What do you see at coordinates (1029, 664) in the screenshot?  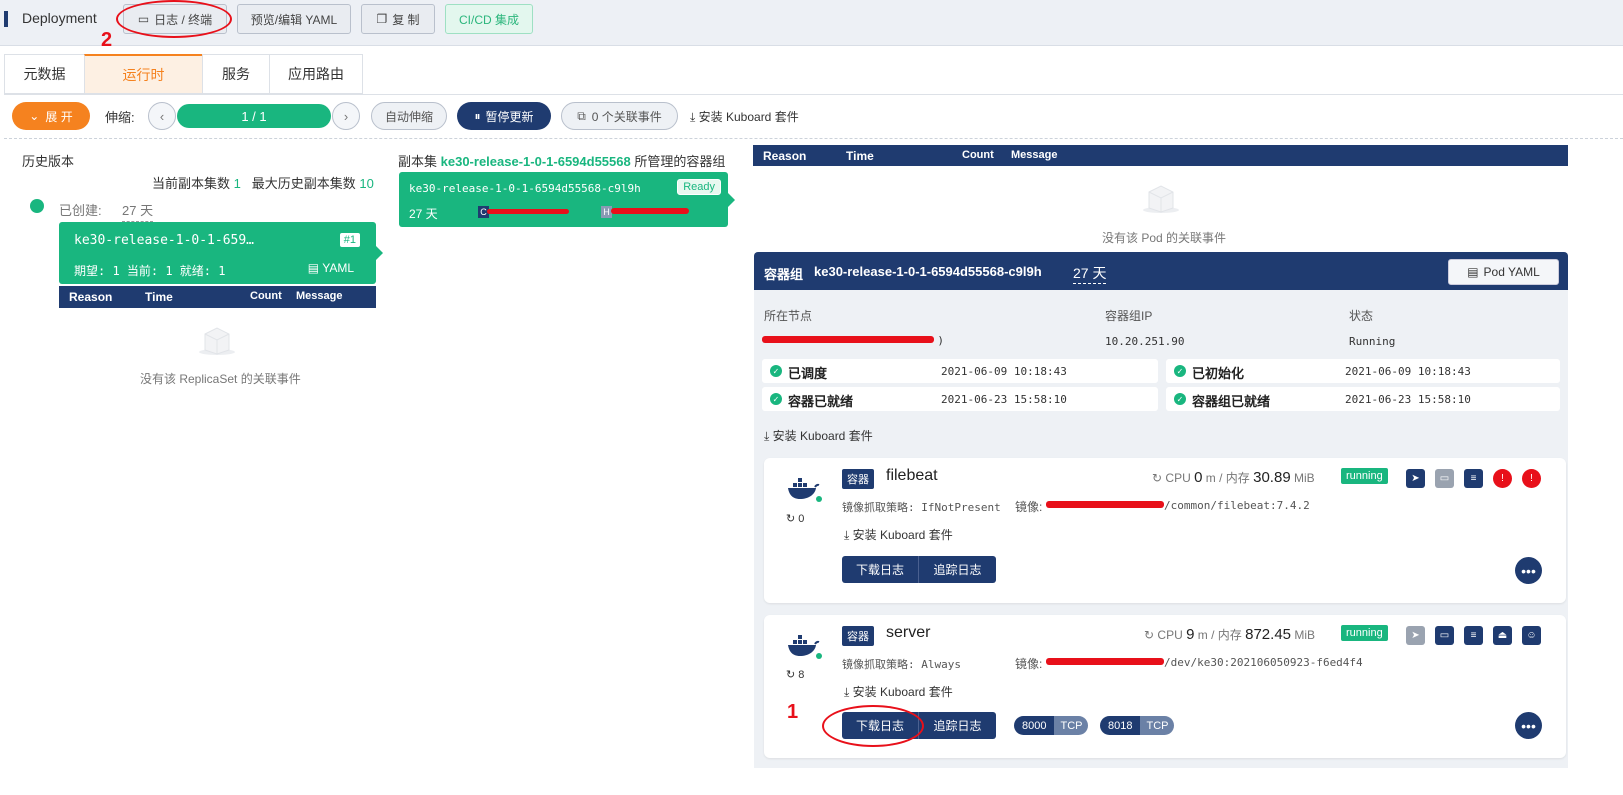 I see `image-label: 镜像:` at bounding box center [1029, 664].